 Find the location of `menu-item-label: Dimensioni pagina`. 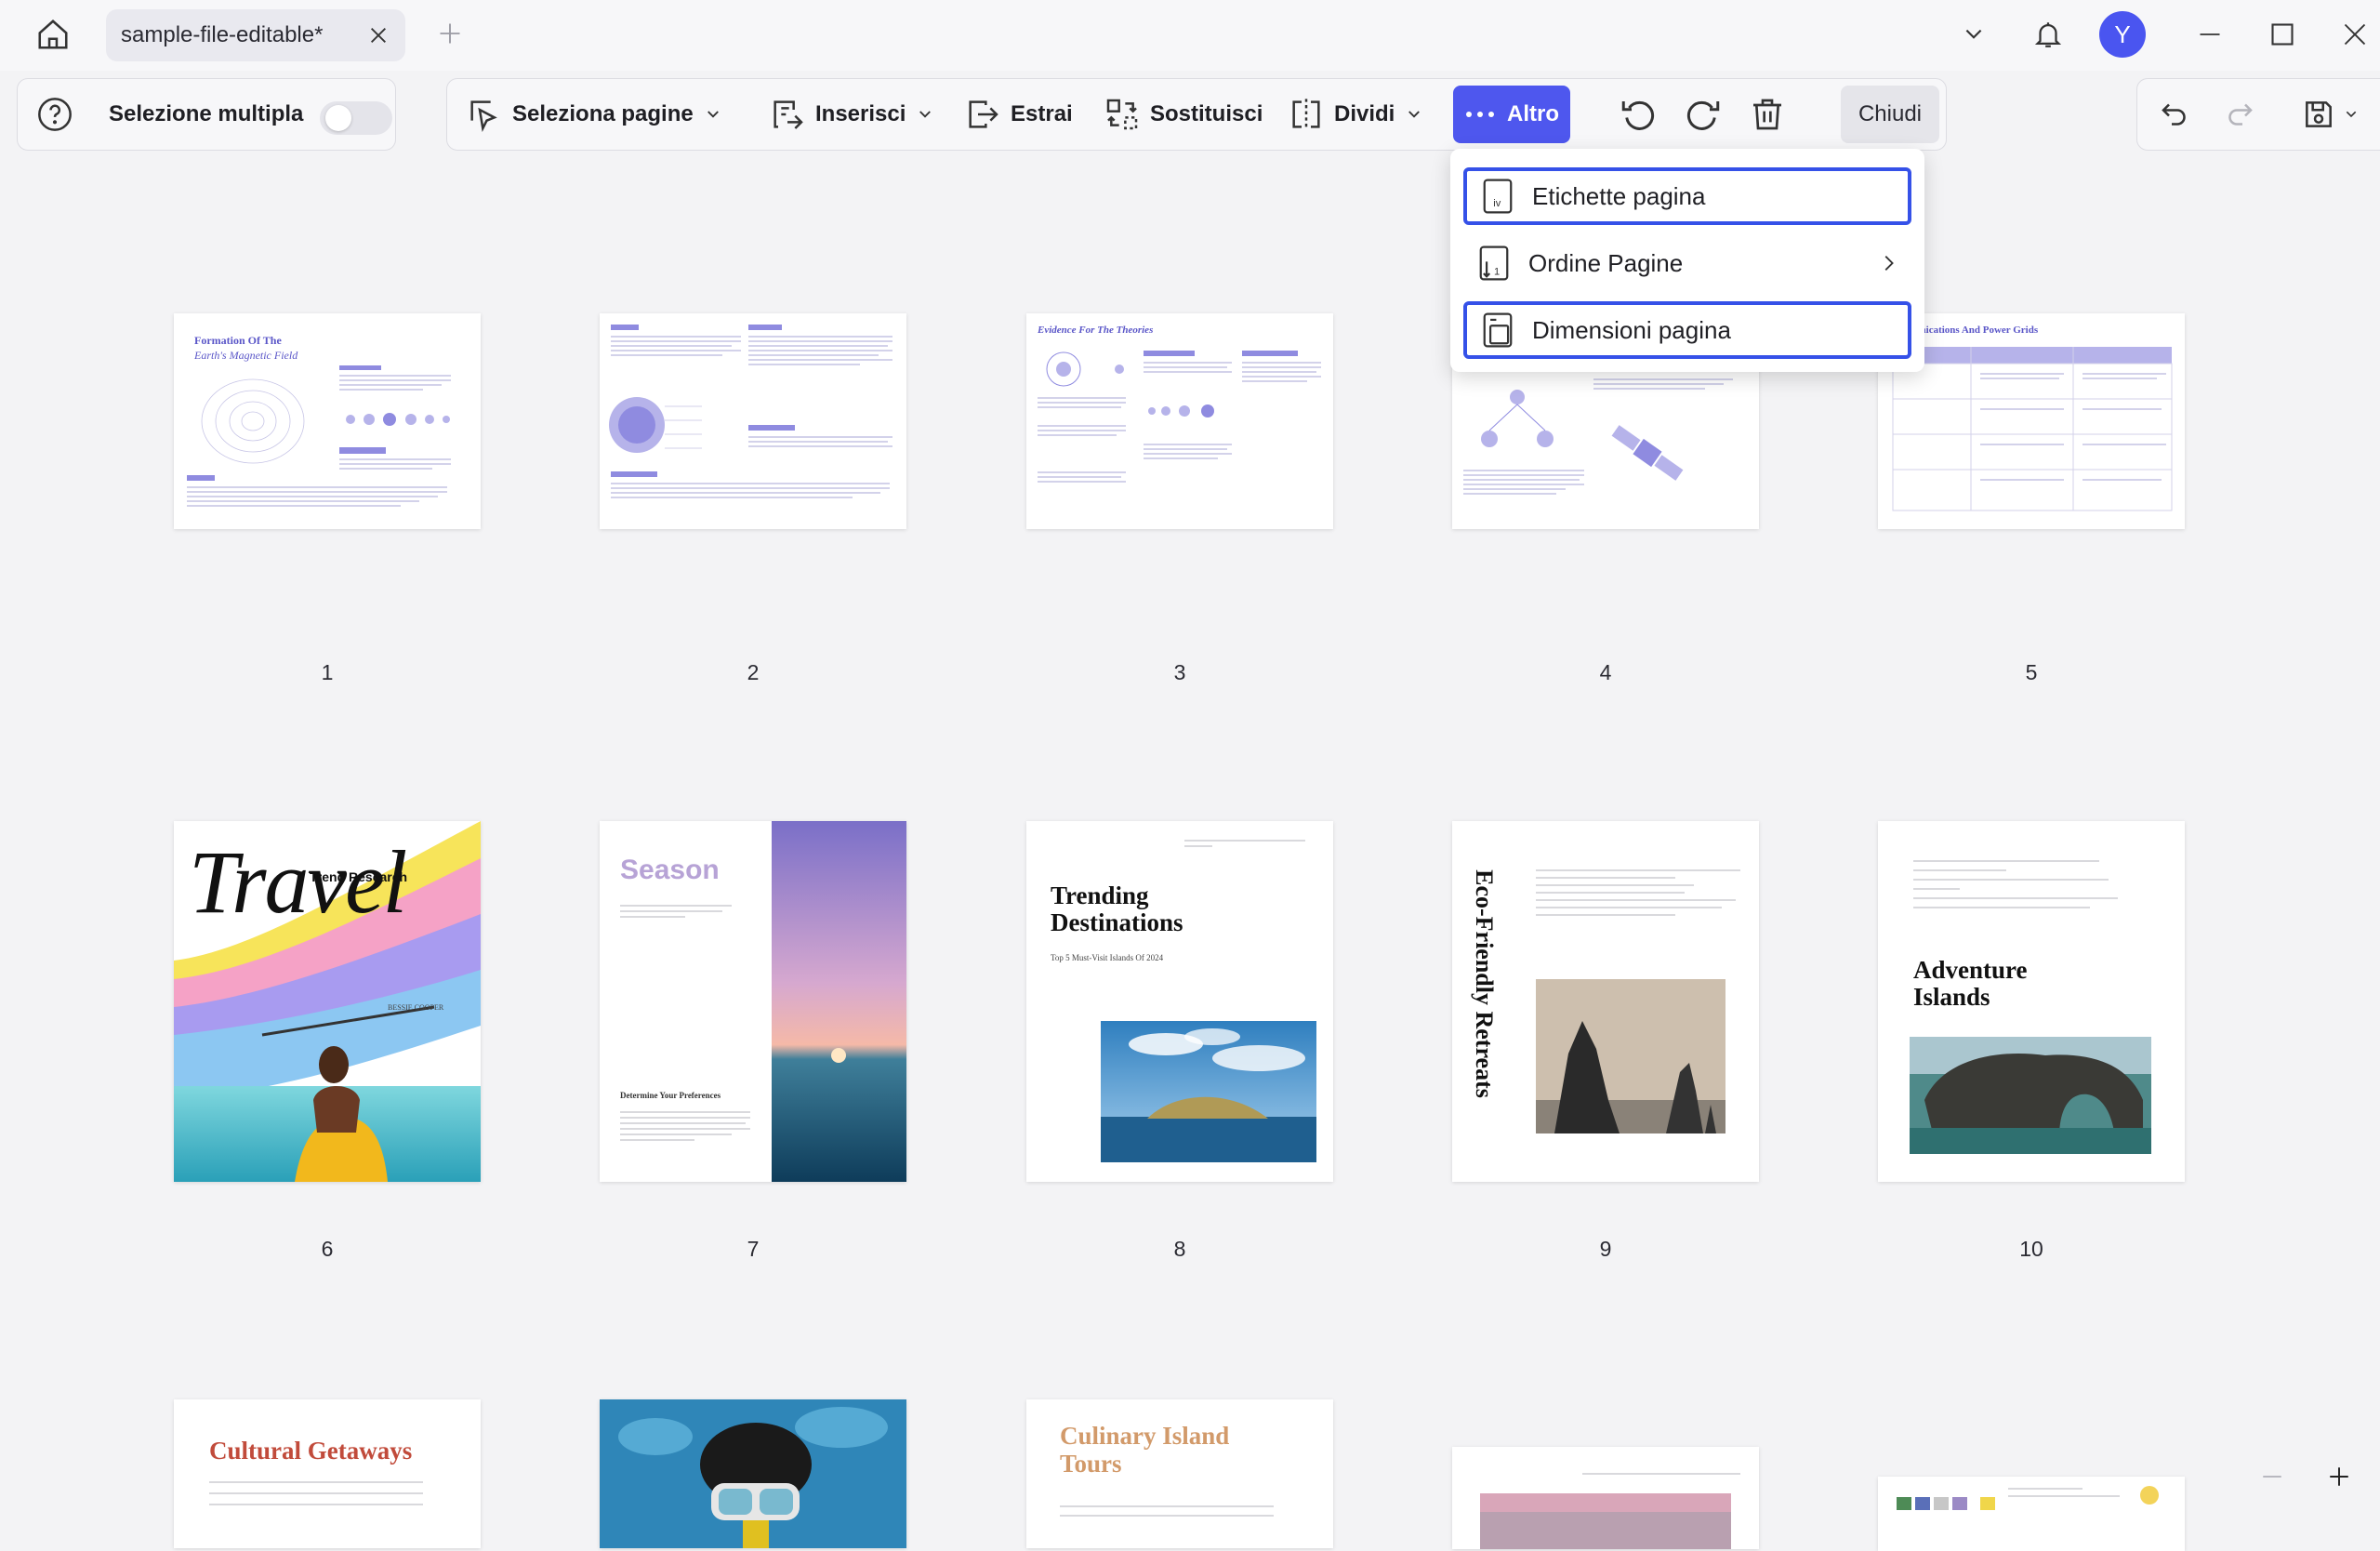

menu-item-label: Dimensioni pagina is located at coordinates (1631, 329).